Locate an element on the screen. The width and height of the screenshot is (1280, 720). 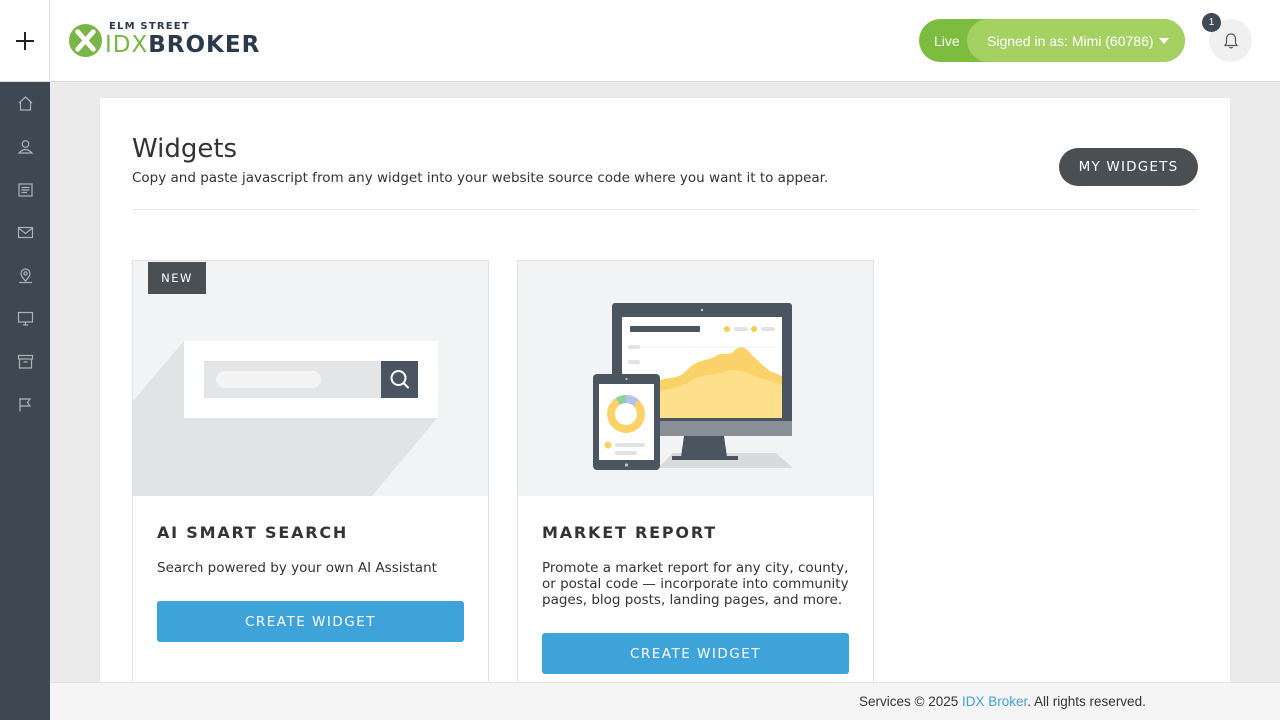
notification-count-badge: 1 is located at coordinates (1211, 22).